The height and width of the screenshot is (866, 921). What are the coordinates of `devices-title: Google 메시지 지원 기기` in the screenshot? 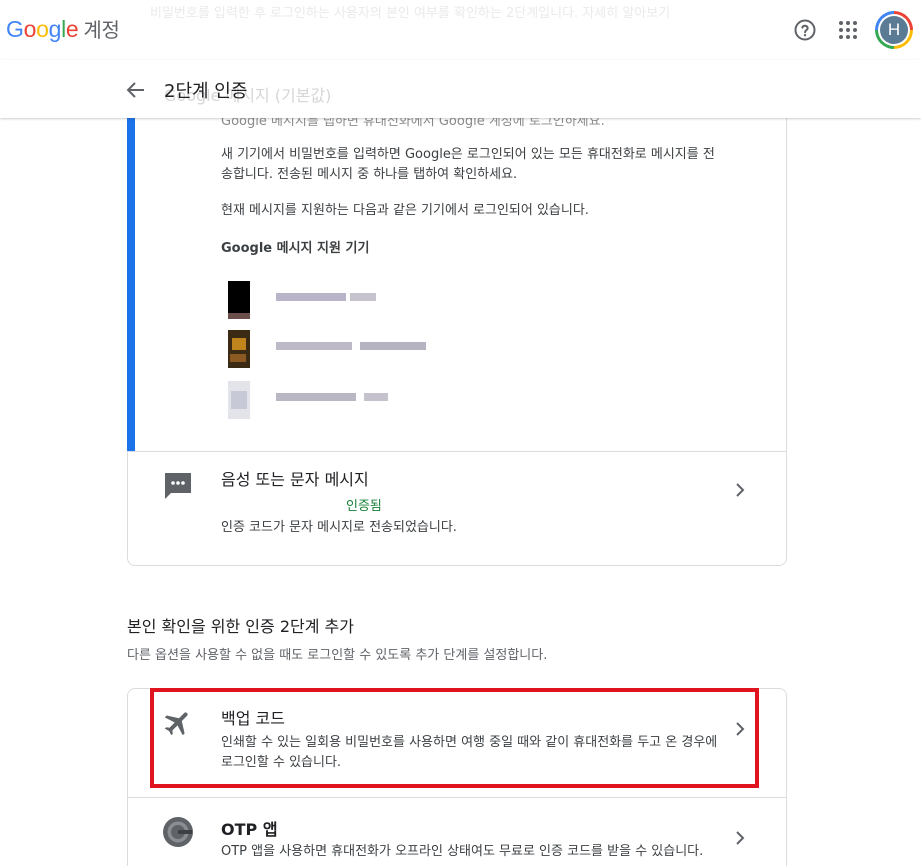 It's located at (295, 248).